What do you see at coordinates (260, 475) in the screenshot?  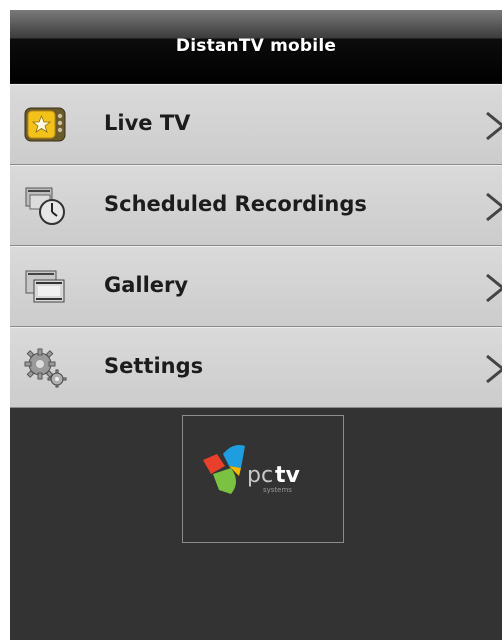 I see `svg-text: pc` at bounding box center [260, 475].